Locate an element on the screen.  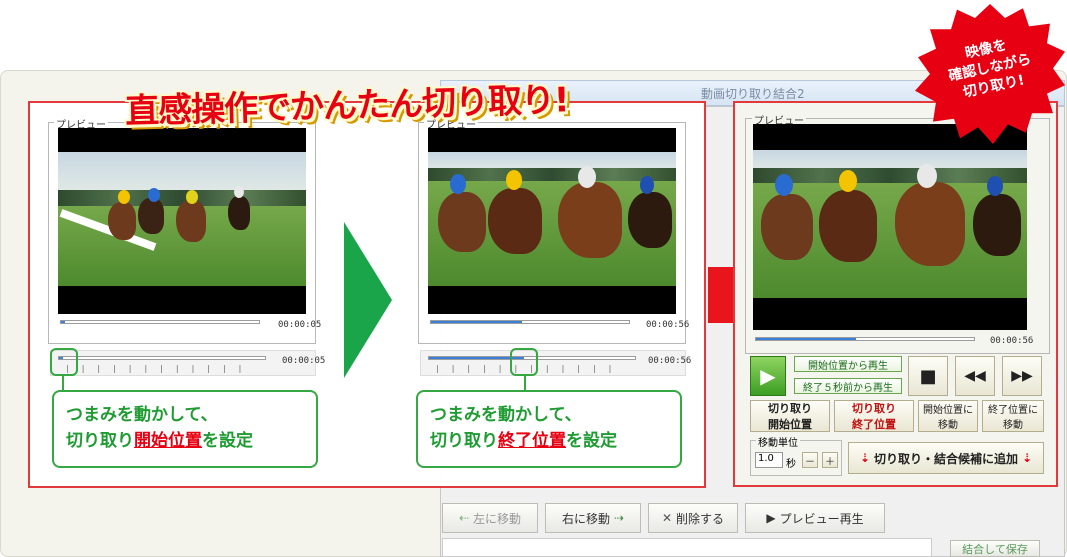
play-5sec-before-end-button: 終了５秒前から再生 is located at coordinates (848, 386).